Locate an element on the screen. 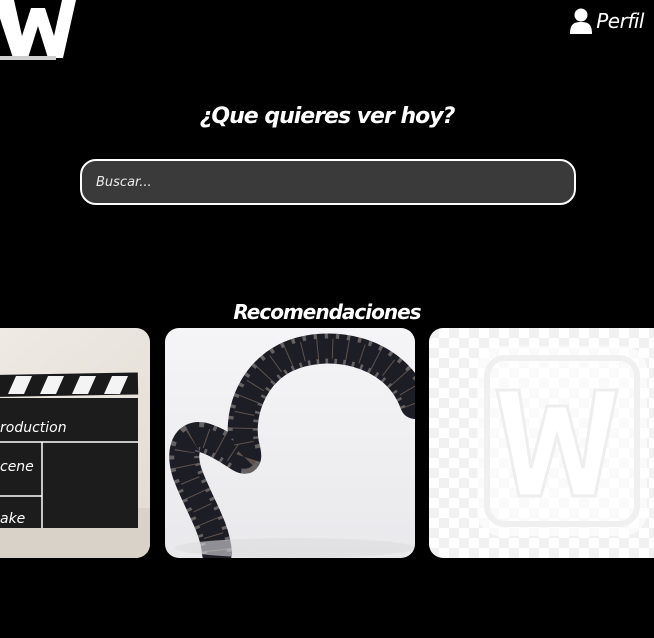 This screenshot has width=654, height=638. search-input is located at coordinates (328, 182).